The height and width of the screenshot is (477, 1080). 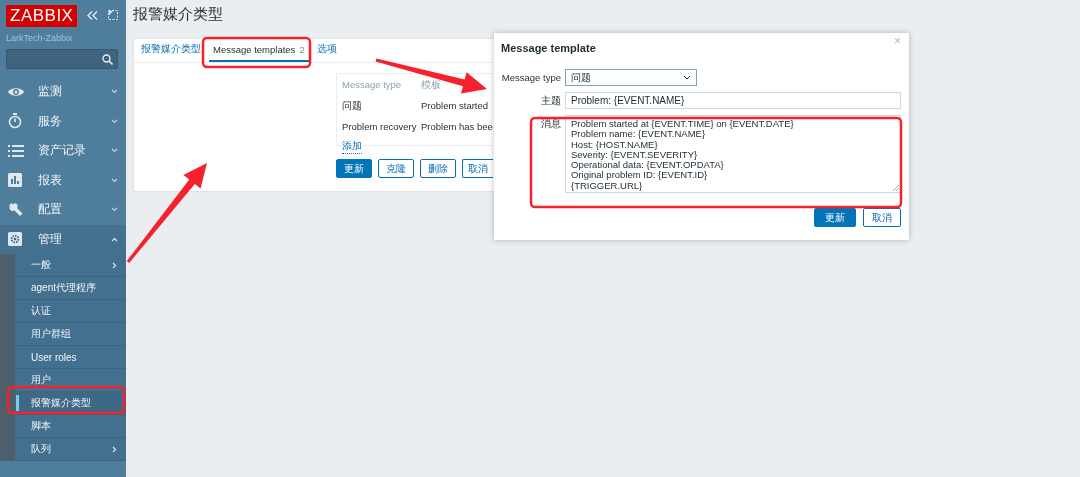 What do you see at coordinates (171, 50) in the screenshot?
I see `tab: 报警媒介类型` at bounding box center [171, 50].